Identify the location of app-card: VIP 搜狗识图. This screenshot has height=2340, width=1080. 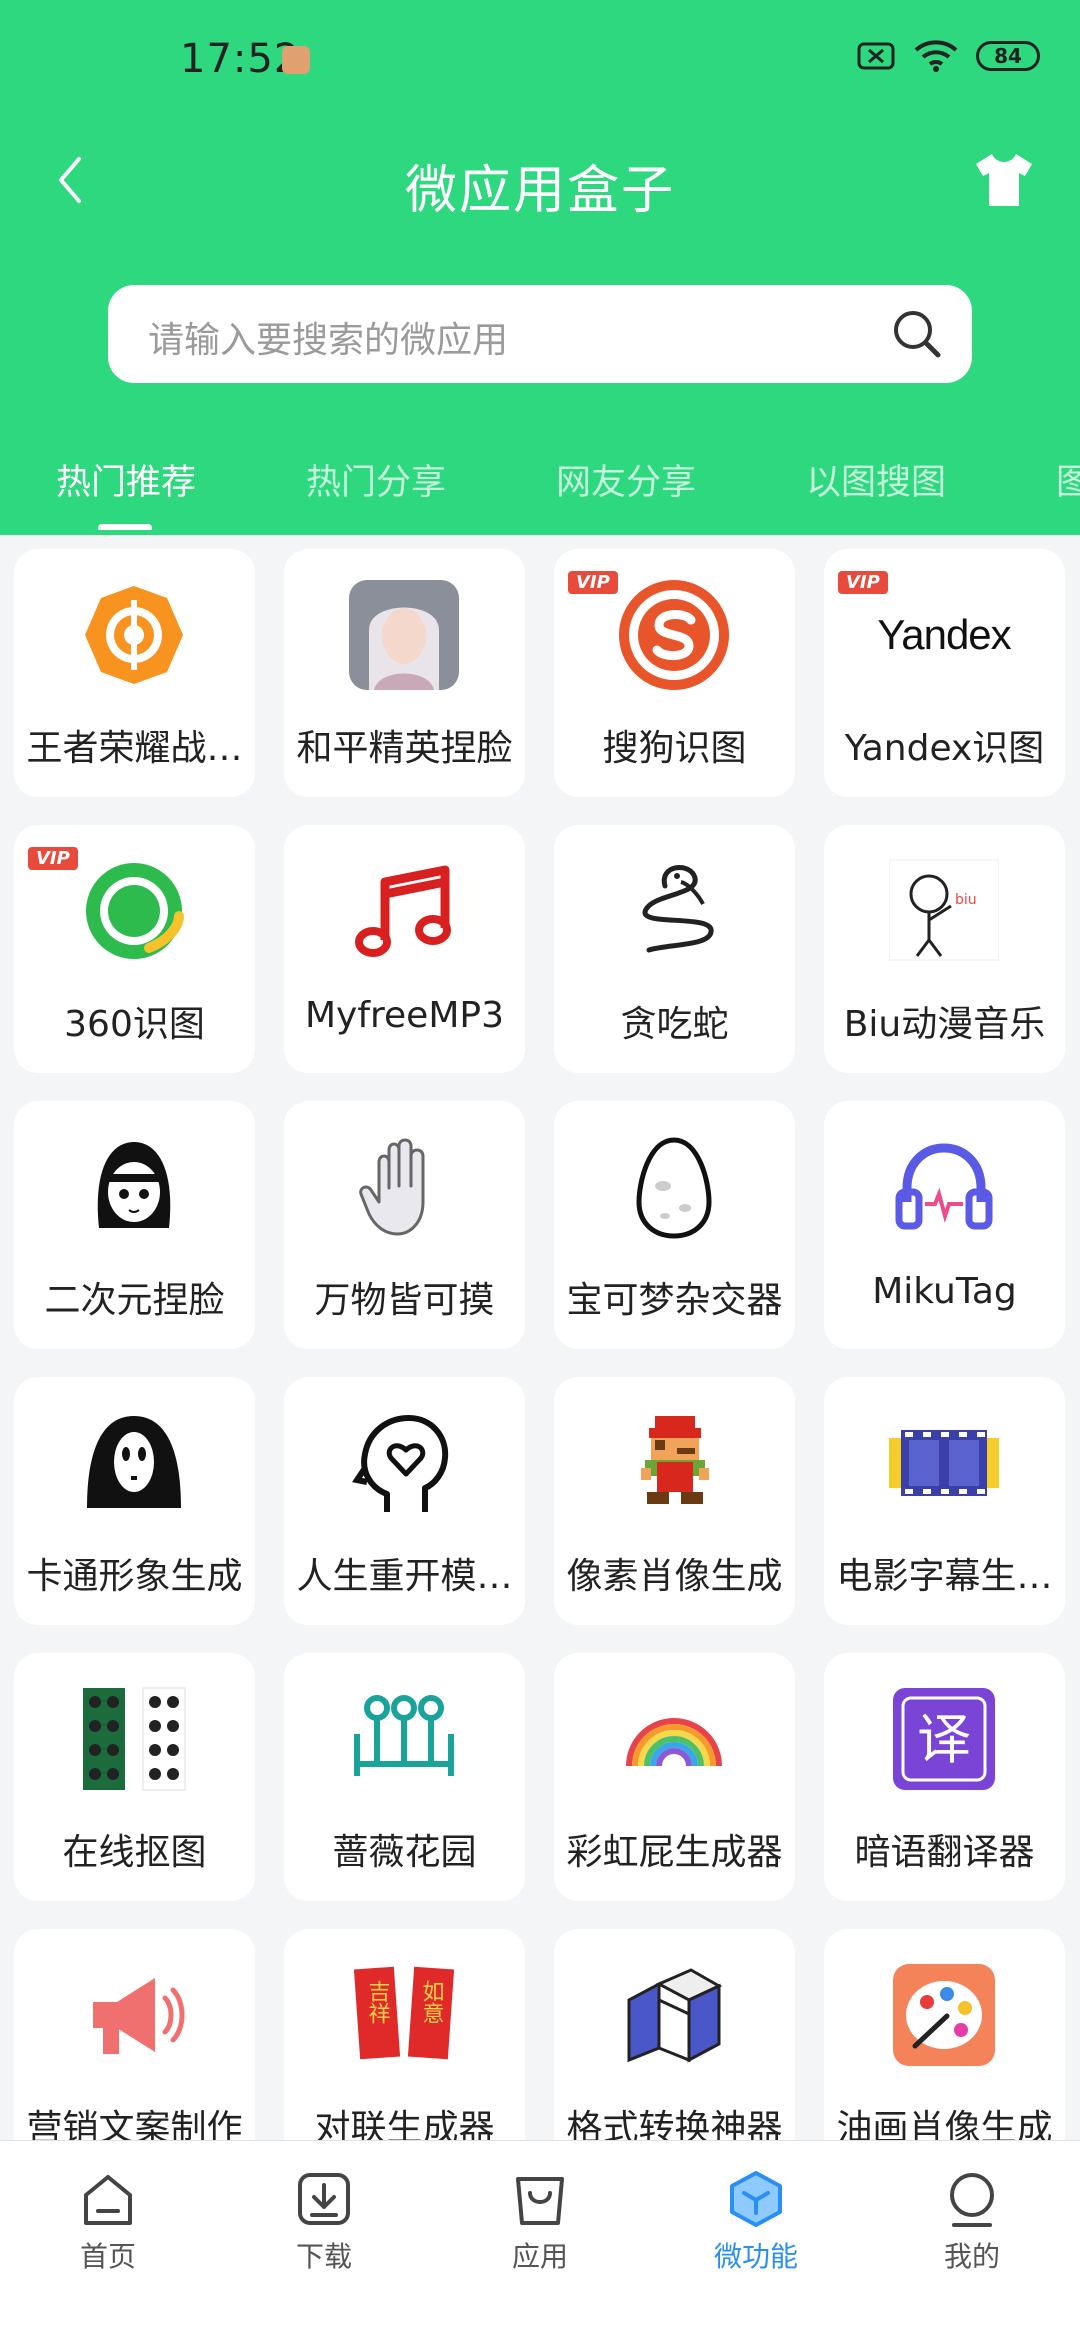
(674, 673).